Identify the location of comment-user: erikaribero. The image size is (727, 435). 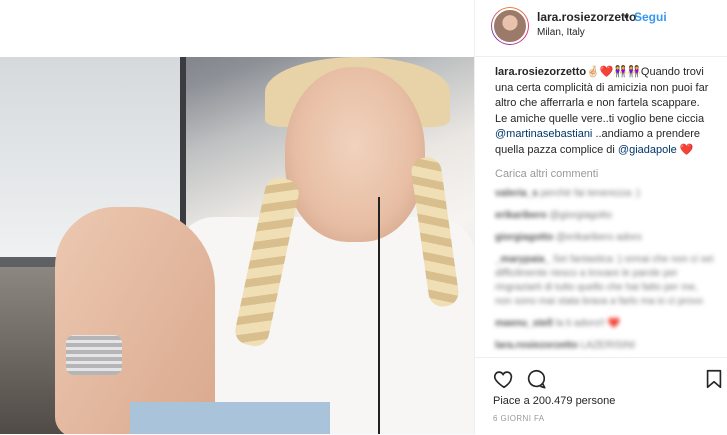
(521, 215).